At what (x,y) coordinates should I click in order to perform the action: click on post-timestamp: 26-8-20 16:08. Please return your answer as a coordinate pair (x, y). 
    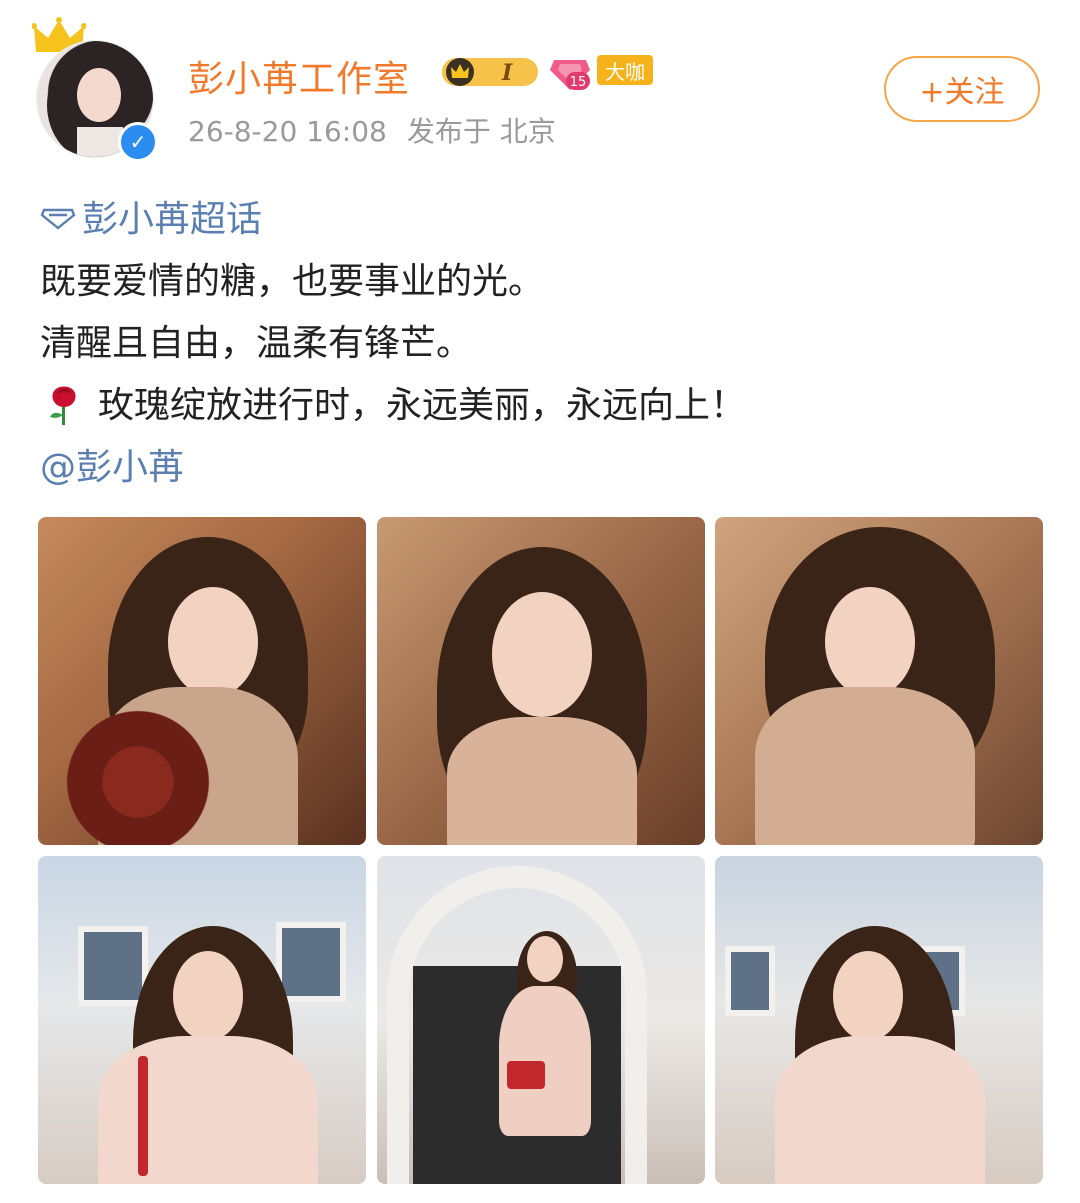
    Looking at the image, I should click on (287, 131).